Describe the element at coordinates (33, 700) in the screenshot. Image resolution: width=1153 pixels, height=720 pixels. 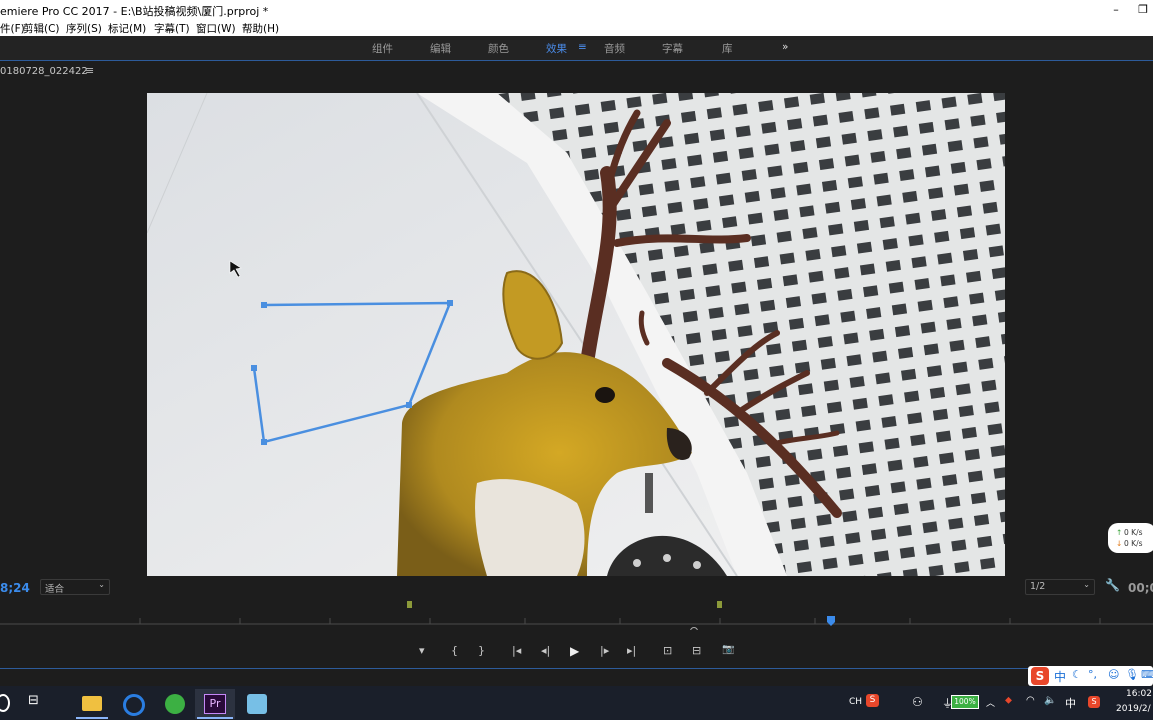
I see `task-view-icon: ⊟` at that location.